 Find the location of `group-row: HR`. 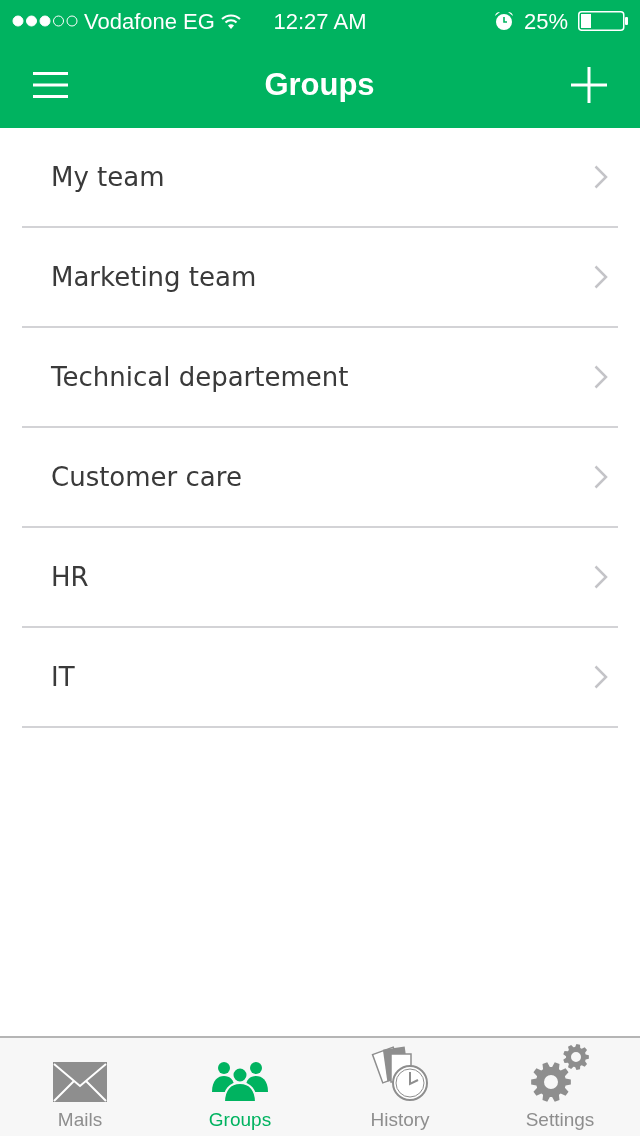

group-row: HR is located at coordinates (320, 578).